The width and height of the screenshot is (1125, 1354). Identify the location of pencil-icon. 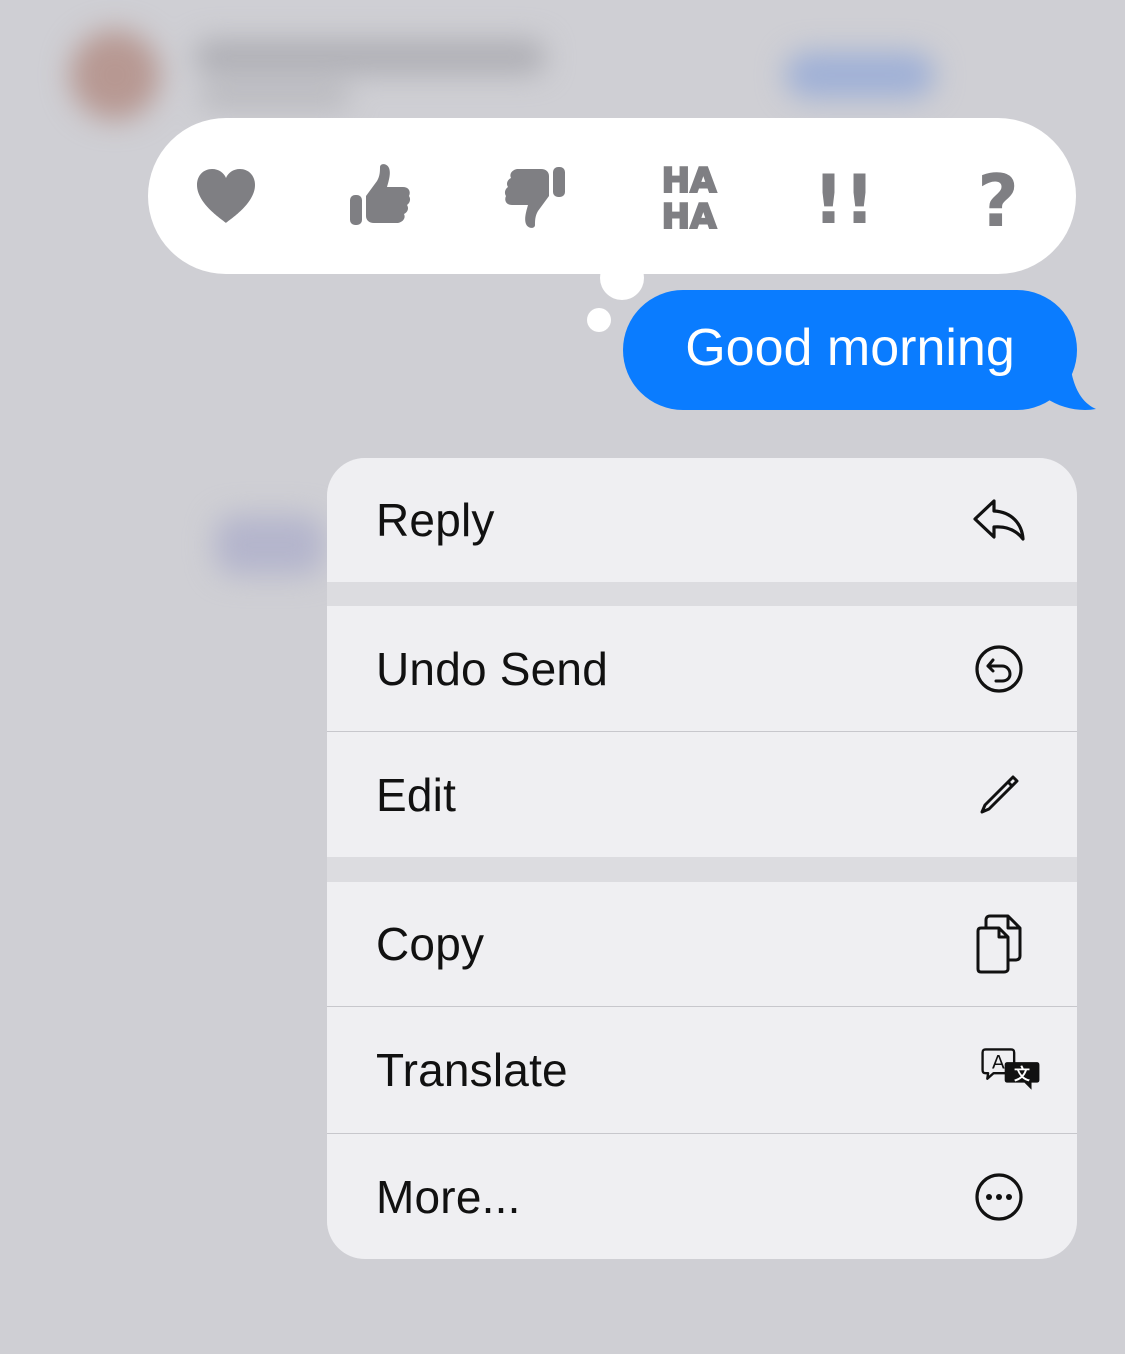
(999, 795).